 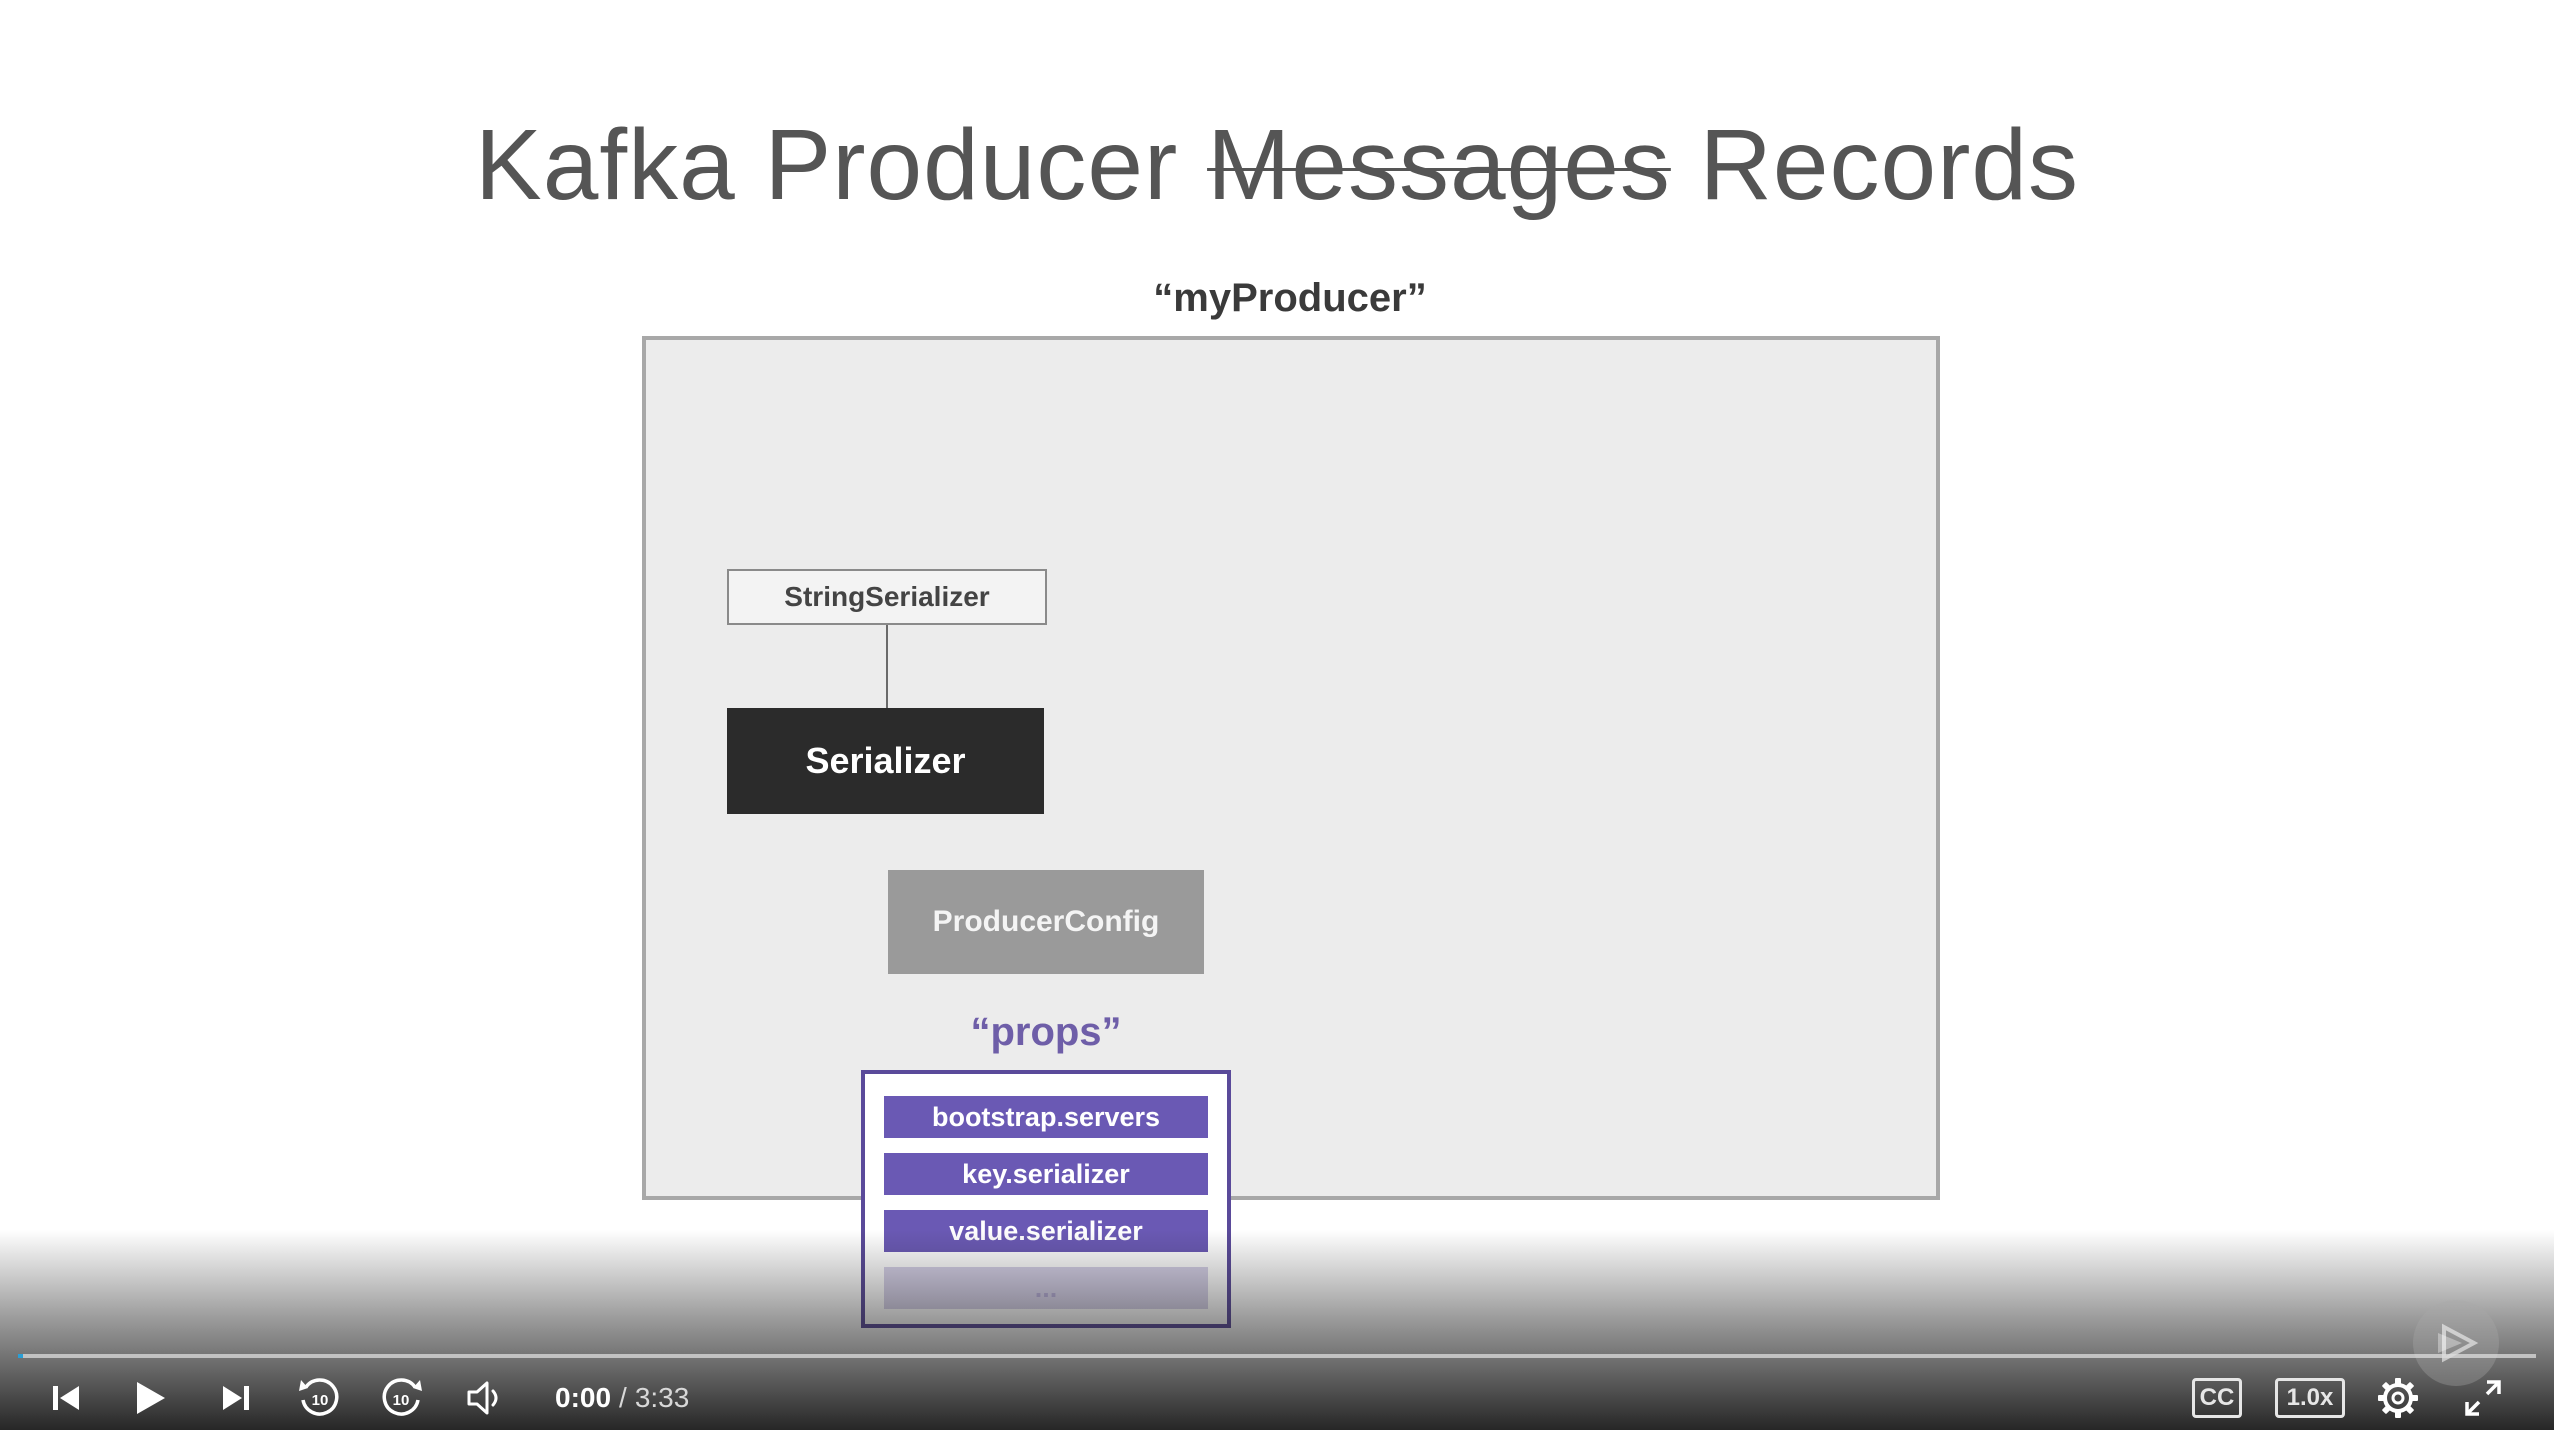 What do you see at coordinates (1046, 1231) in the screenshot?
I see `props-item-value-serializer: value.serializer` at bounding box center [1046, 1231].